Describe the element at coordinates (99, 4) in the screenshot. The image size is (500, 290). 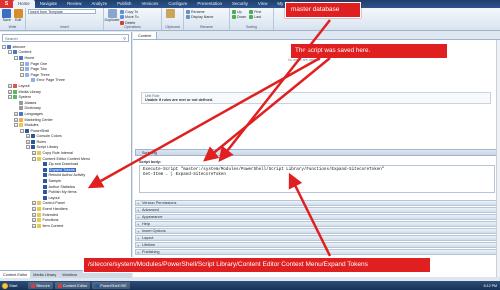
I see `ribbon-tab-analyze: Analyze` at that location.